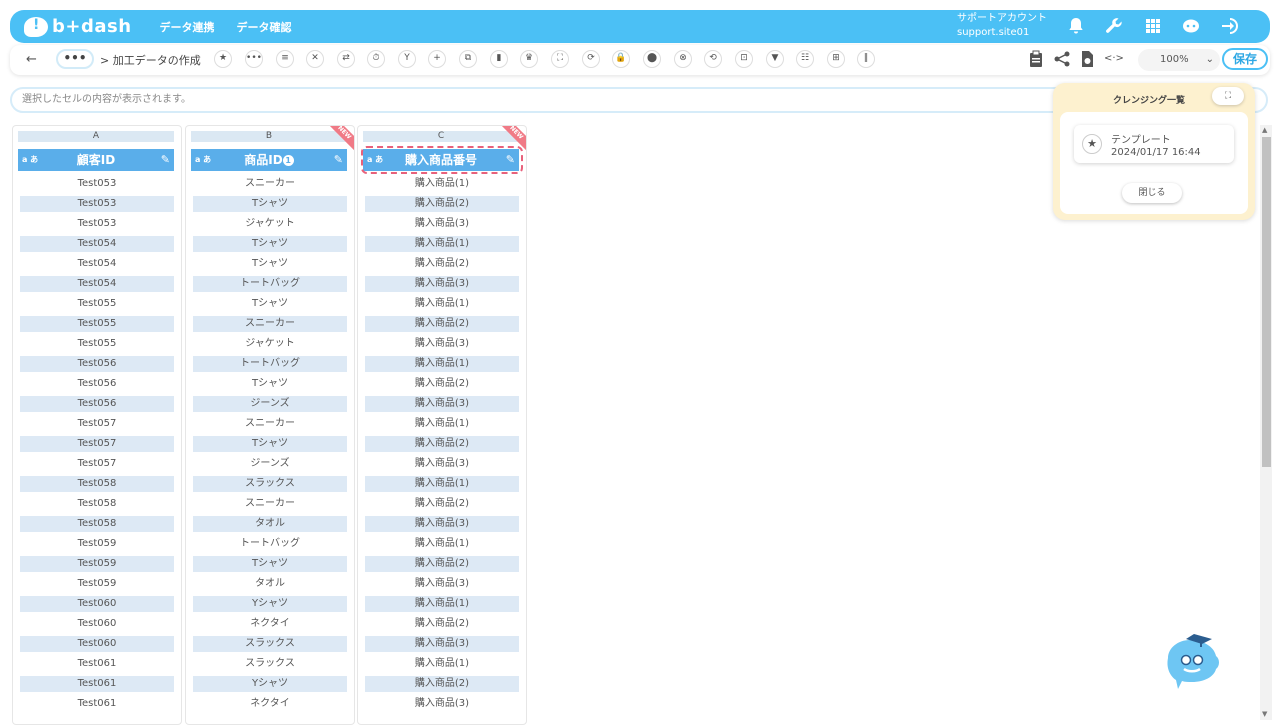 The width and height of the screenshot is (1280, 725). Describe the element at coordinates (591, 59) in the screenshot. I see `repeat-icon: ⟳` at that location.